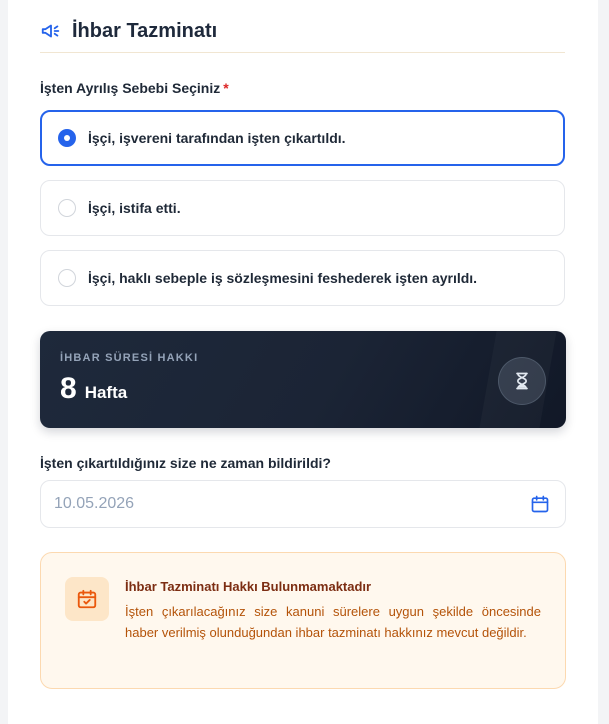 Image resolution: width=609 pixels, height=724 pixels. What do you see at coordinates (302, 31) in the screenshot?
I see `section-header: İhbar Tazminatı` at bounding box center [302, 31].